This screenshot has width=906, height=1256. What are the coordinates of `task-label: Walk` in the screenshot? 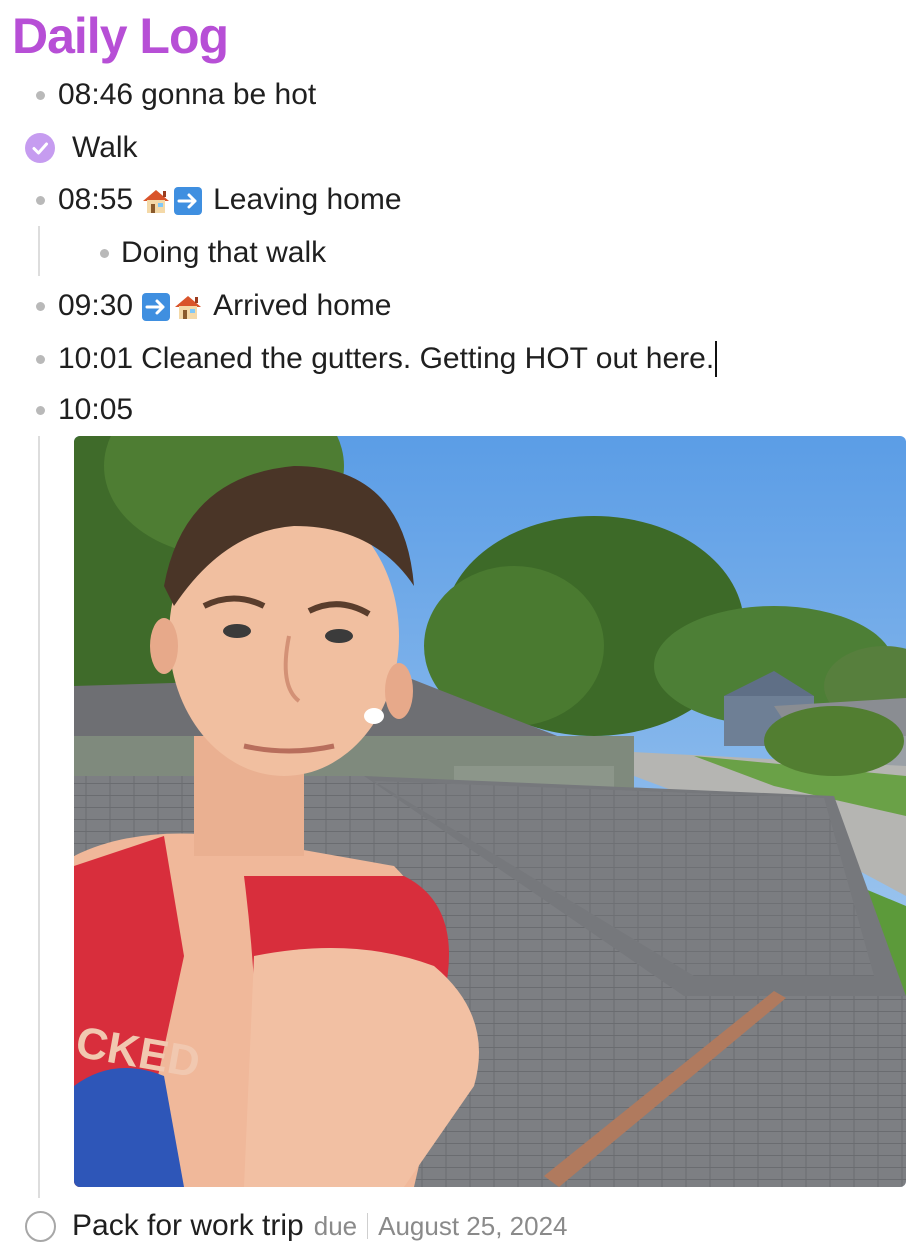 It's located at (105, 147).